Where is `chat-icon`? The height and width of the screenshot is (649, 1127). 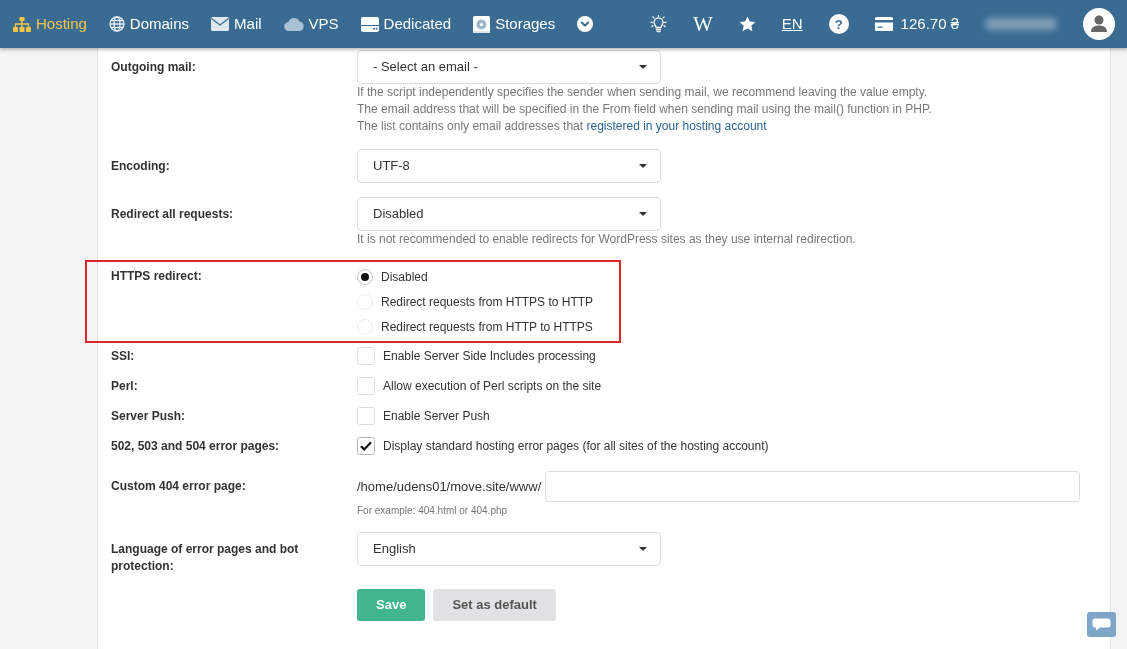 chat-icon is located at coordinates (1101, 624).